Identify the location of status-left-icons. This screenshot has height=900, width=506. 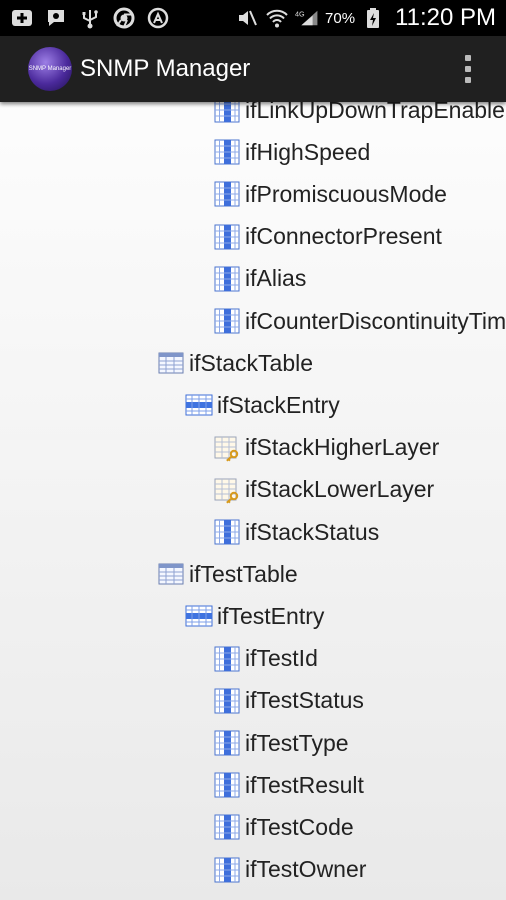
(90, 18).